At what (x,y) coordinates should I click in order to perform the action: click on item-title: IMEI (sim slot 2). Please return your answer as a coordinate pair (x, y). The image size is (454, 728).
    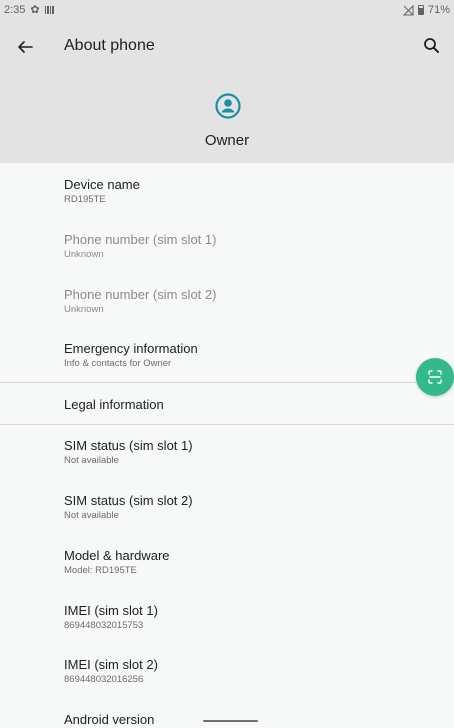
    Looking at the image, I should click on (111, 664).